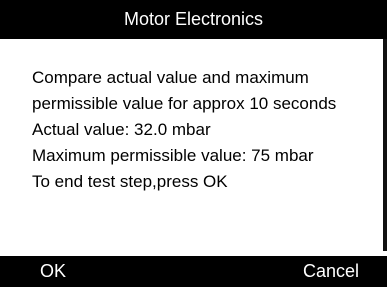 This screenshot has height=287, width=387. What do you see at coordinates (170, 77) in the screenshot?
I see `message-line: Compare actual value and maximum` at bounding box center [170, 77].